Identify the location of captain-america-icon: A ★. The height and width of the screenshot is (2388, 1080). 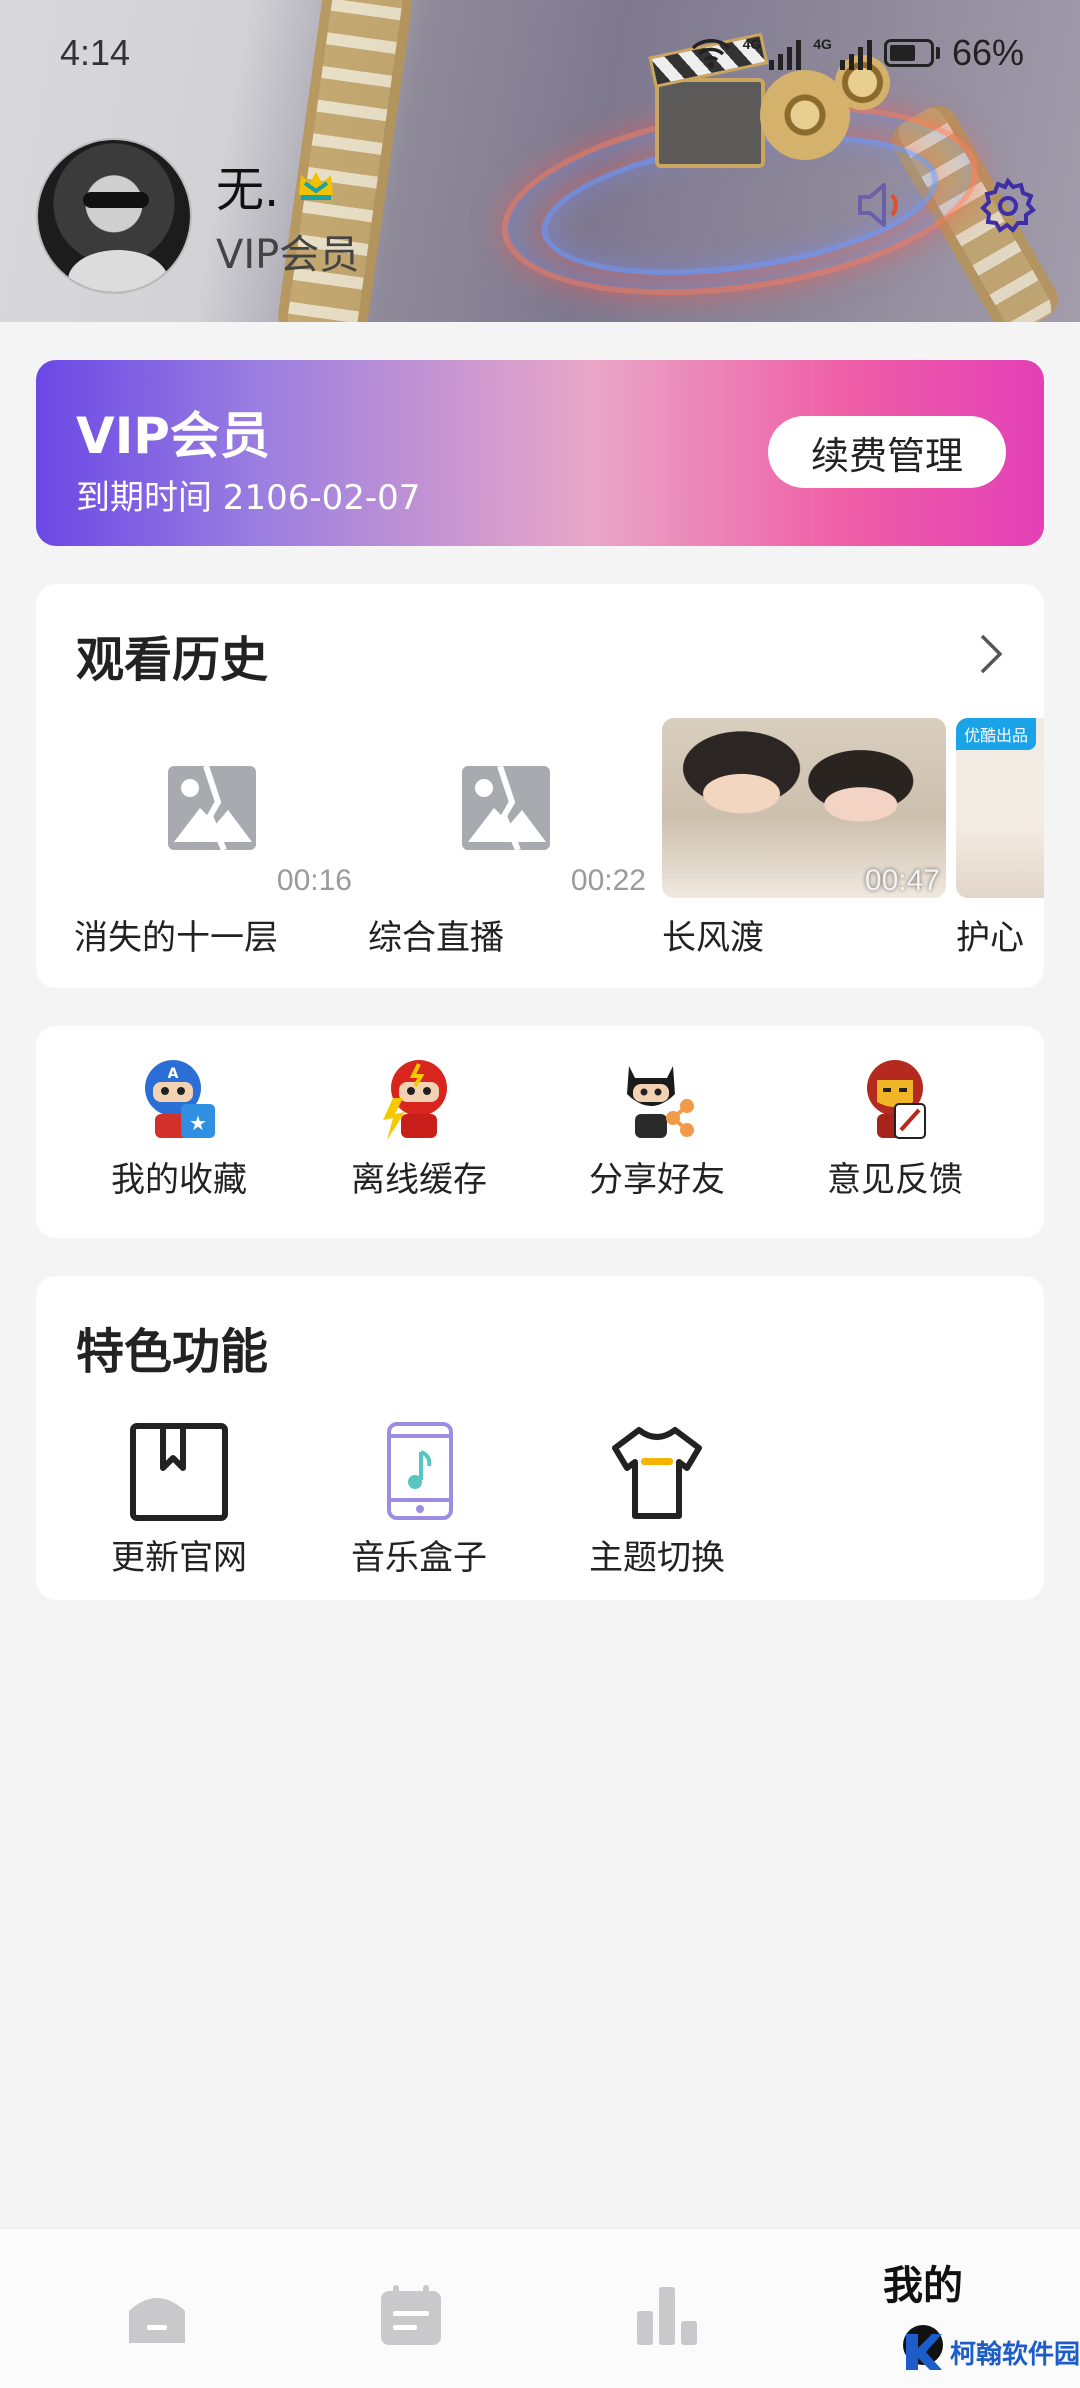
(180, 1099).